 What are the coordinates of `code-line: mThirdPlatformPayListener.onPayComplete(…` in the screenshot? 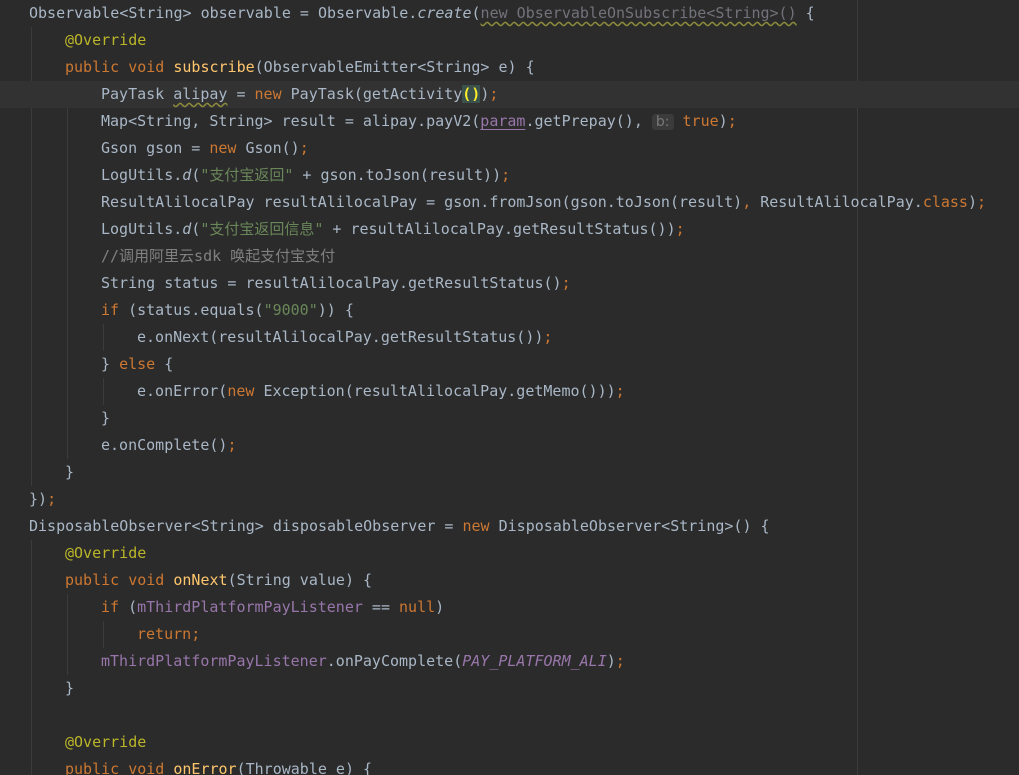 It's located at (312, 661).